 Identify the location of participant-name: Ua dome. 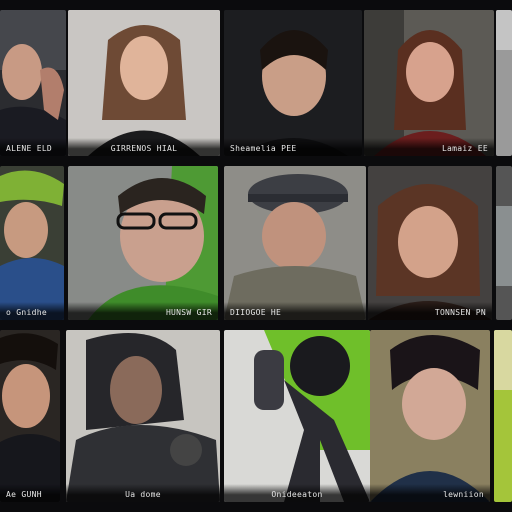
(143, 493).